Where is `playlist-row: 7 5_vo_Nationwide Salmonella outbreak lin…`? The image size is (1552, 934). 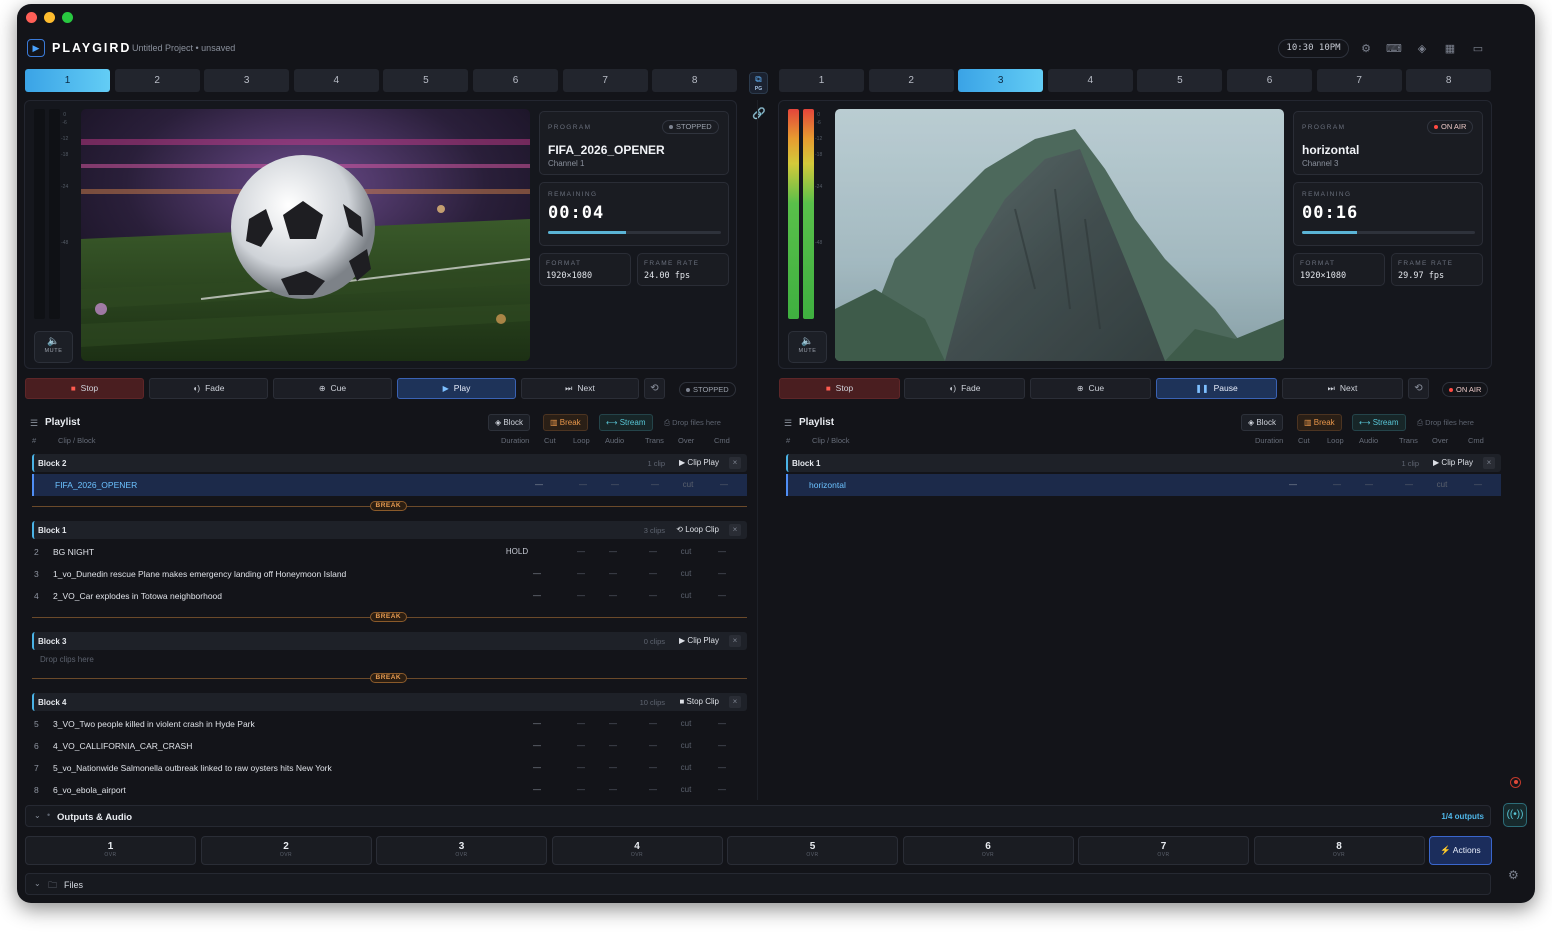 playlist-row: 7 5_vo_Nationwide Salmonella outbreak lin… is located at coordinates (389, 768).